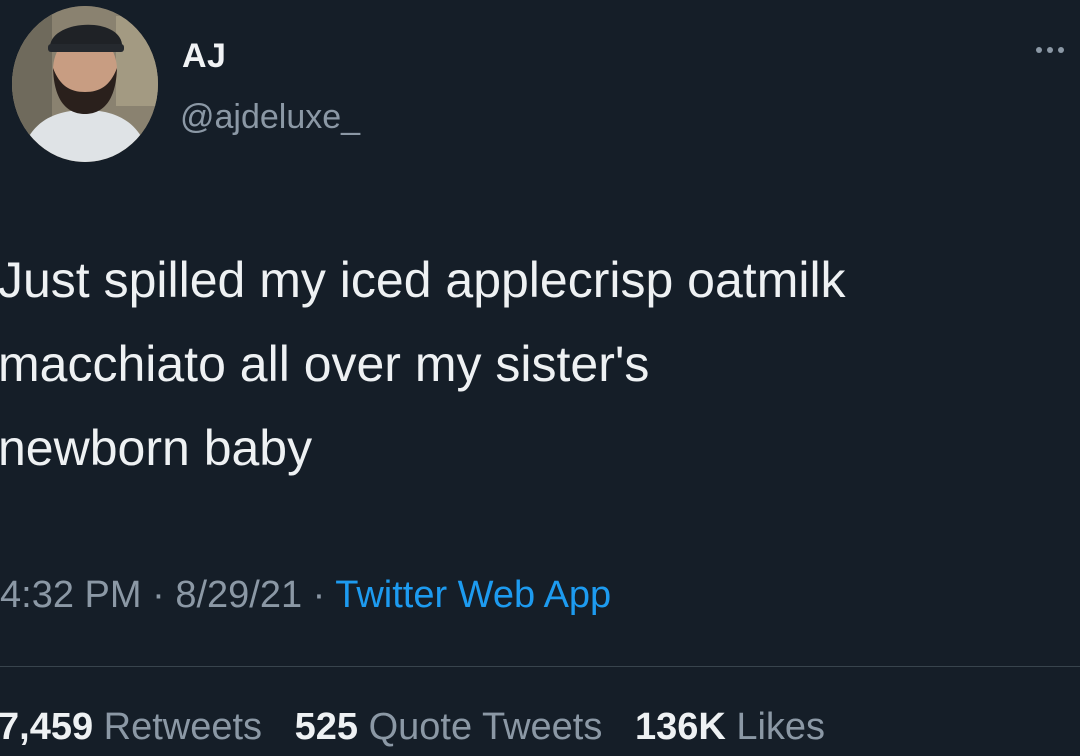  I want to click on divider, so click(540, 666).